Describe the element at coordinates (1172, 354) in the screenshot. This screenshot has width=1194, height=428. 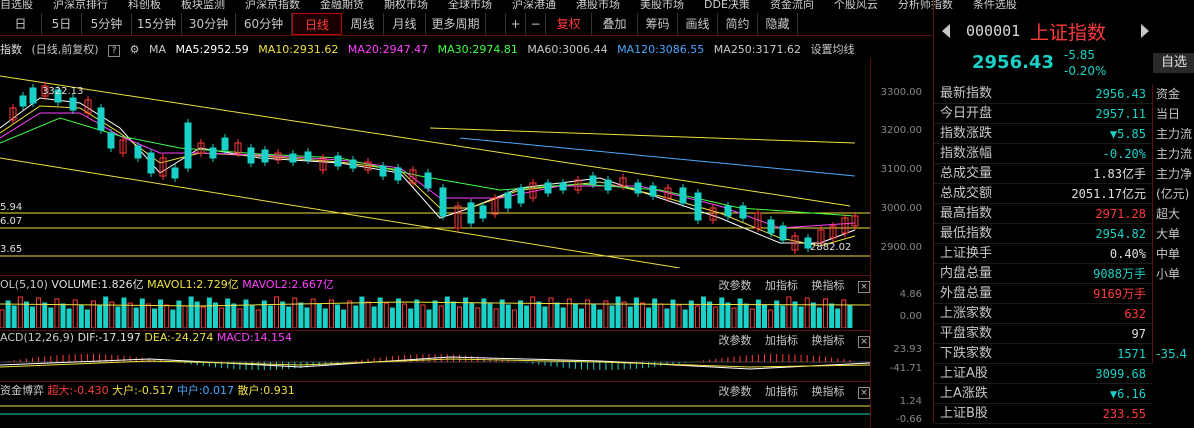
I see `side-item: -35.4` at that location.